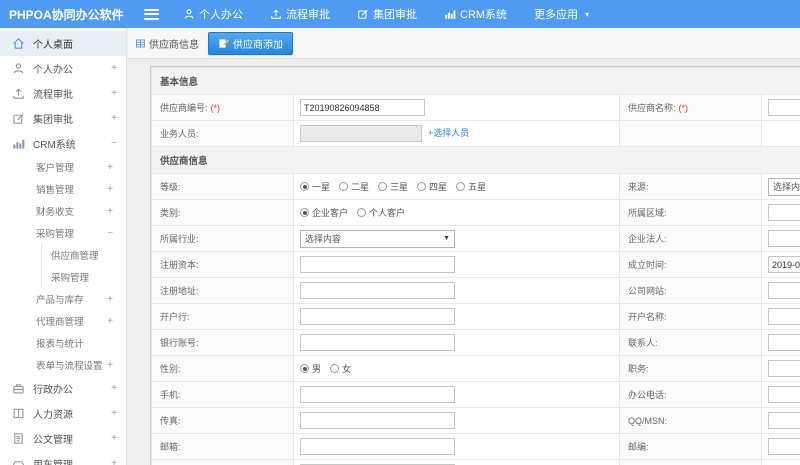  Describe the element at coordinates (310, 368) in the screenshot. I see `radio-option: 男` at that location.